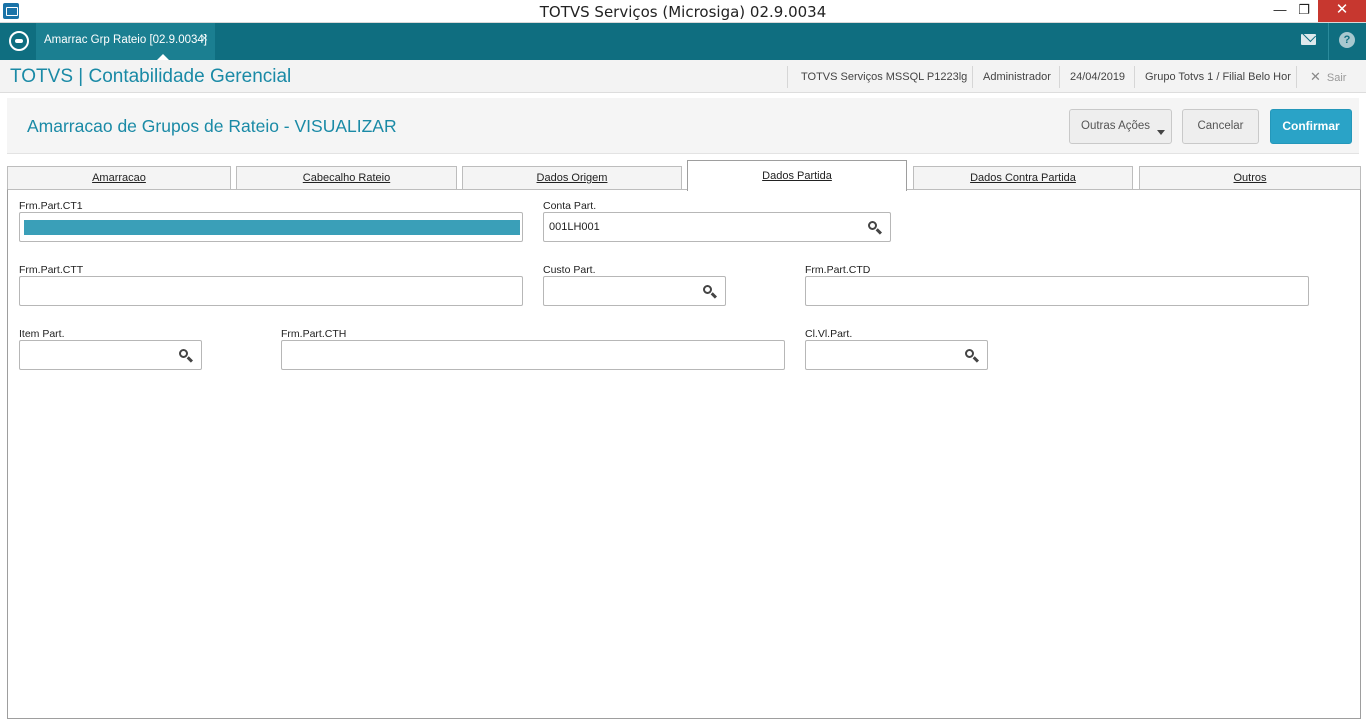 This screenshot has height=728, width=1366. I want to click on item-part-label: Item Part., so click(42, 334).